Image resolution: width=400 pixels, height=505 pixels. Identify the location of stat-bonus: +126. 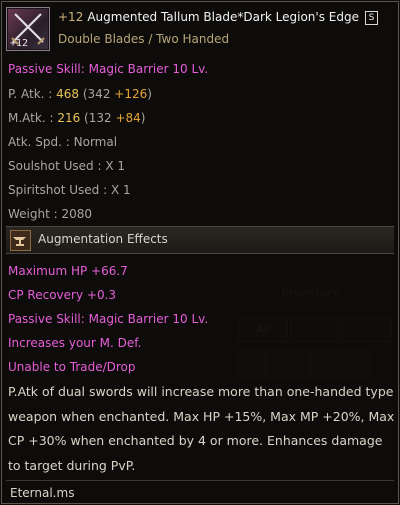
(131, 94).